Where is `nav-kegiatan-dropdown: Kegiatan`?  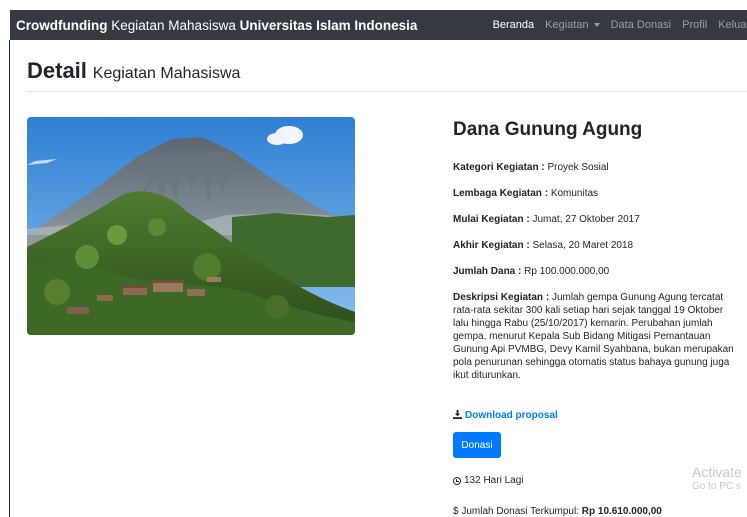
nav-kegiatan-dropdown: Kegiatan is located at coordinates (572, 25).